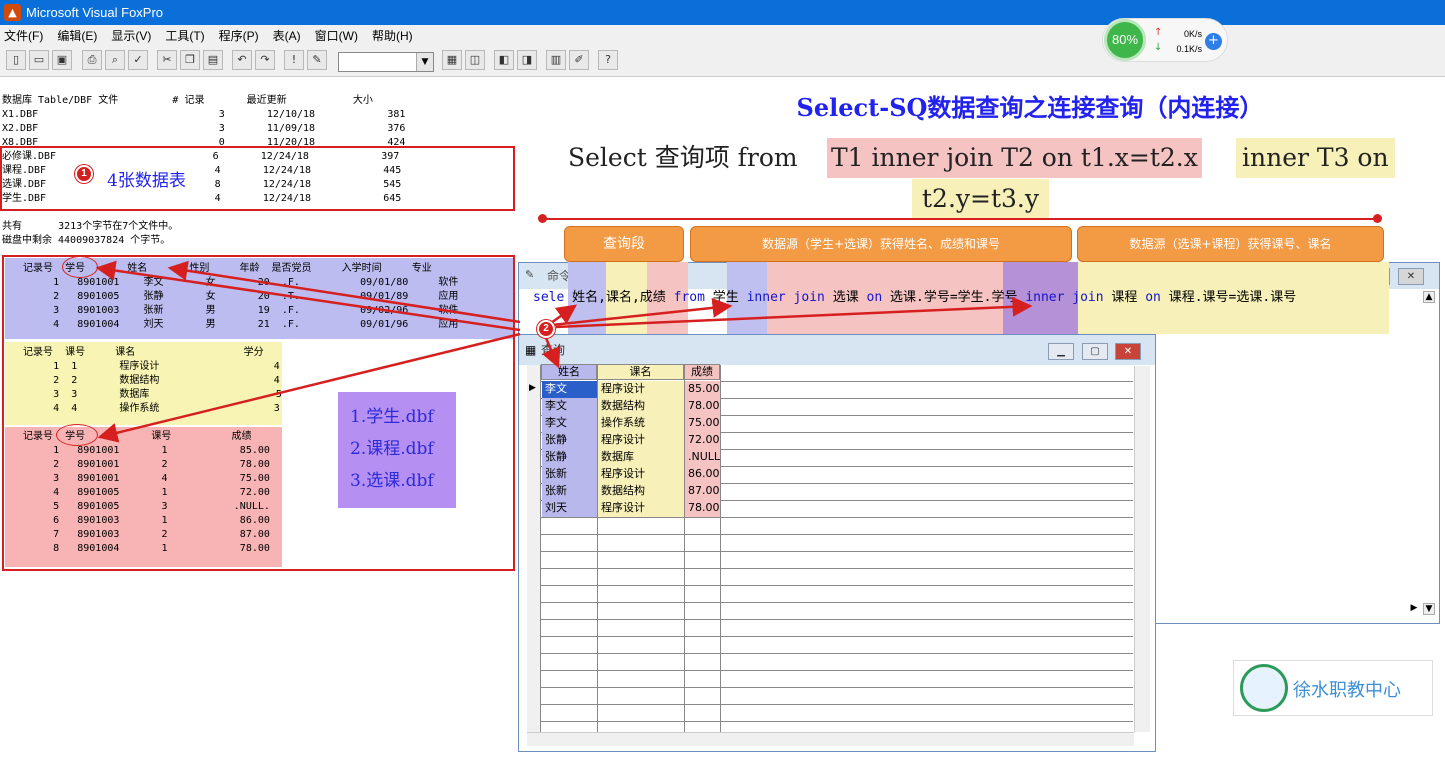  What do you see at coordinates (1128, 297) in the screenshot?
I see `cmd-table: 课程` at bounding box center [1128, 297].